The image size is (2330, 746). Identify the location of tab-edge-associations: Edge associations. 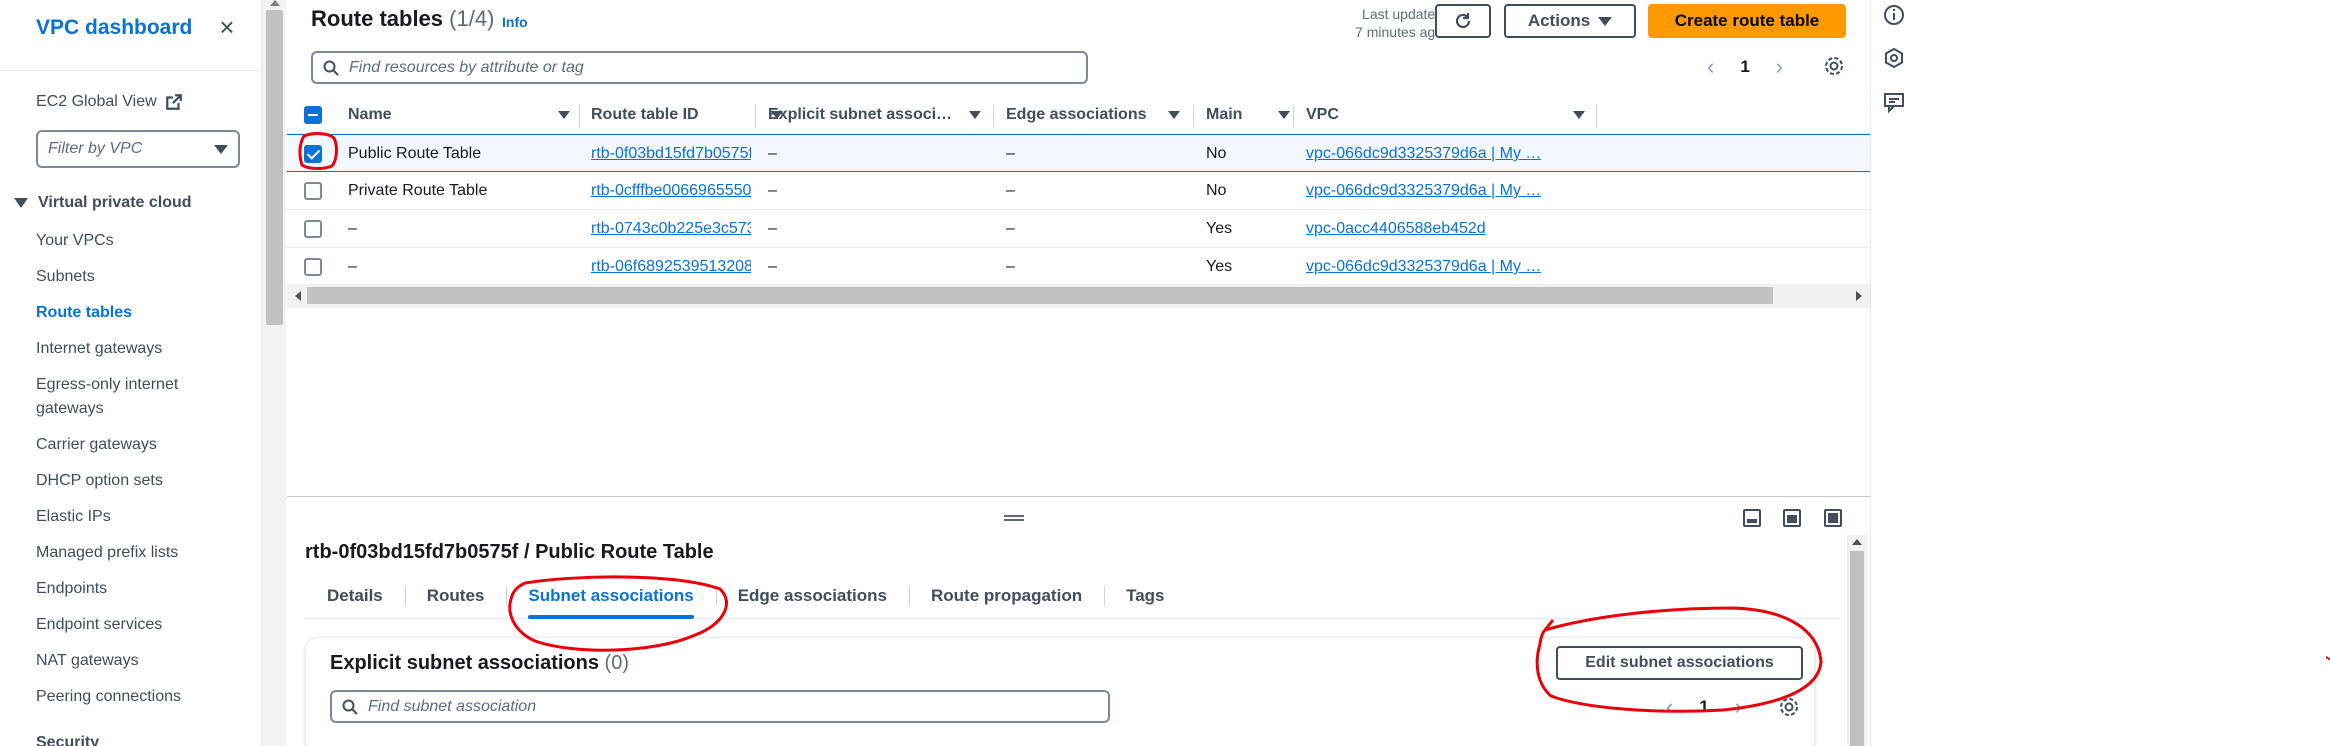
(812, 596).